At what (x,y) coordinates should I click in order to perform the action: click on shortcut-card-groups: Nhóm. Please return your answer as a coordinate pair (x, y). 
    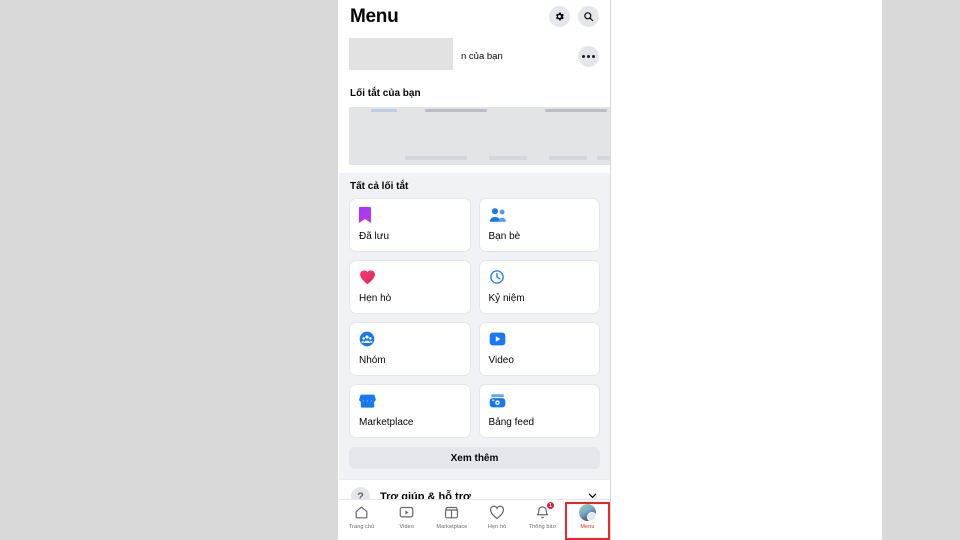
    Looking at the image, I should click on (410, 349).